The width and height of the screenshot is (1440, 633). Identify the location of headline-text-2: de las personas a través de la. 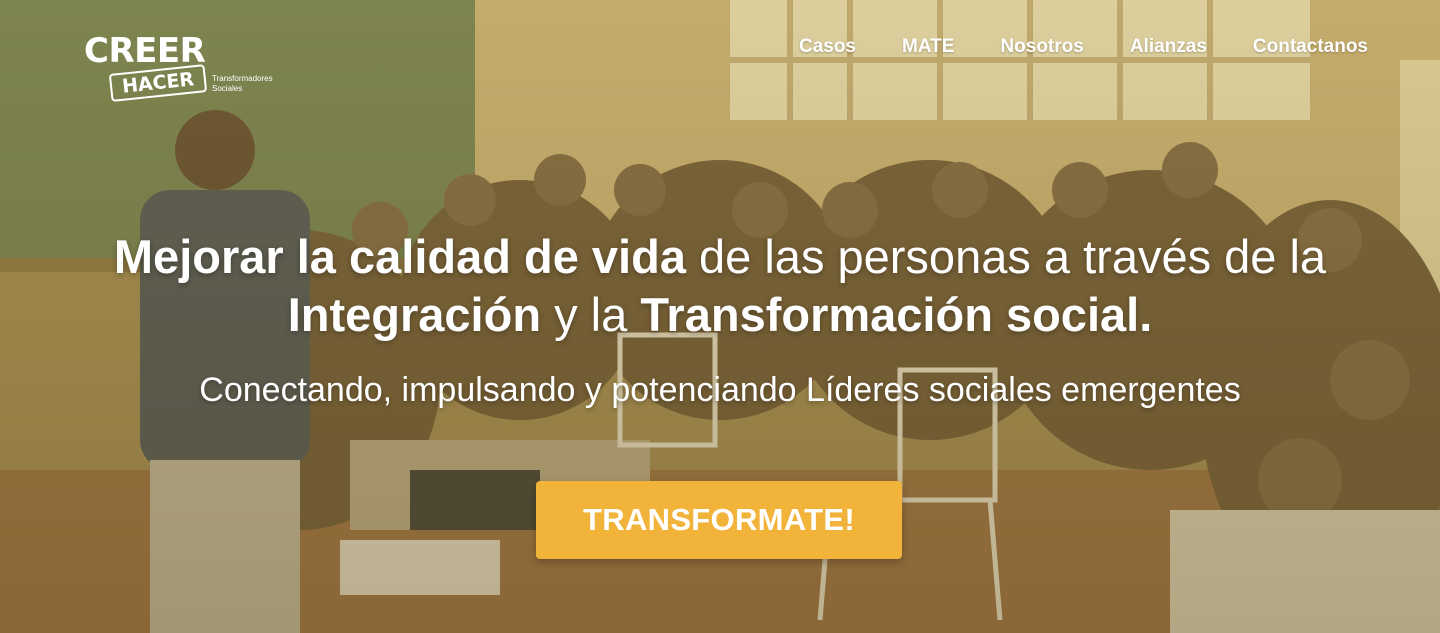
(1006, 256).